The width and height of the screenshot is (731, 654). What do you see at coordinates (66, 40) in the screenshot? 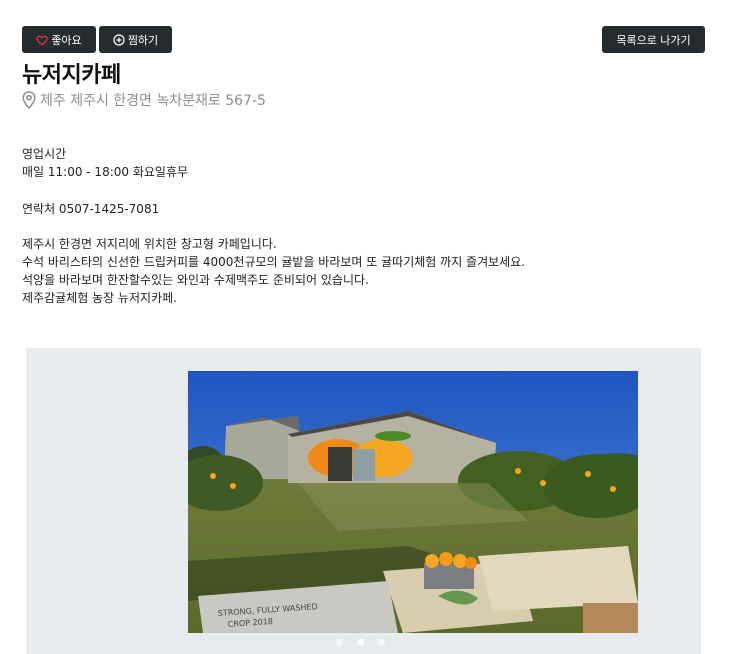
I see `like-label: 좋아요` at bounding box center [66, 40].